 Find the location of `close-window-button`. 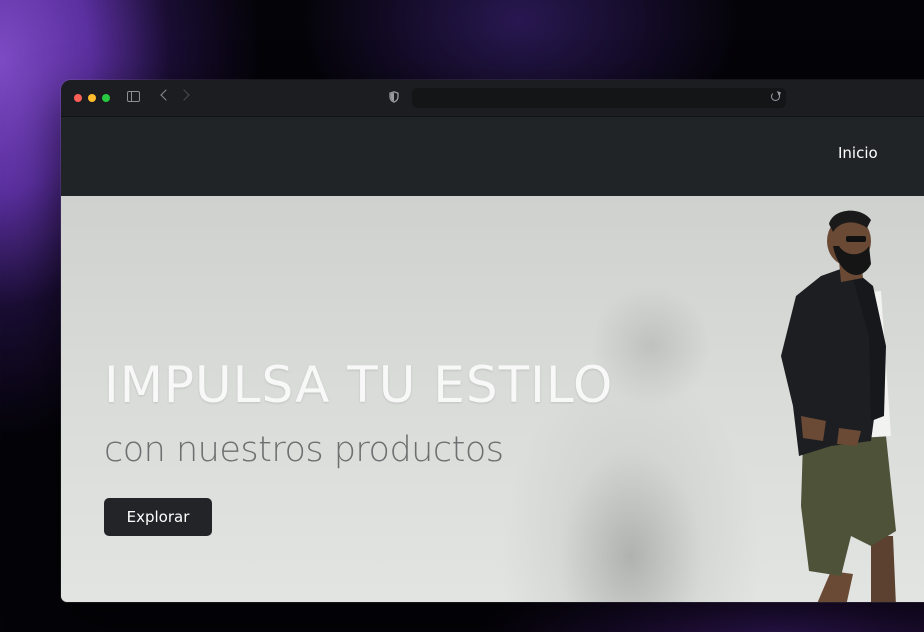

close-window-button is located at coordinates (78, 98).